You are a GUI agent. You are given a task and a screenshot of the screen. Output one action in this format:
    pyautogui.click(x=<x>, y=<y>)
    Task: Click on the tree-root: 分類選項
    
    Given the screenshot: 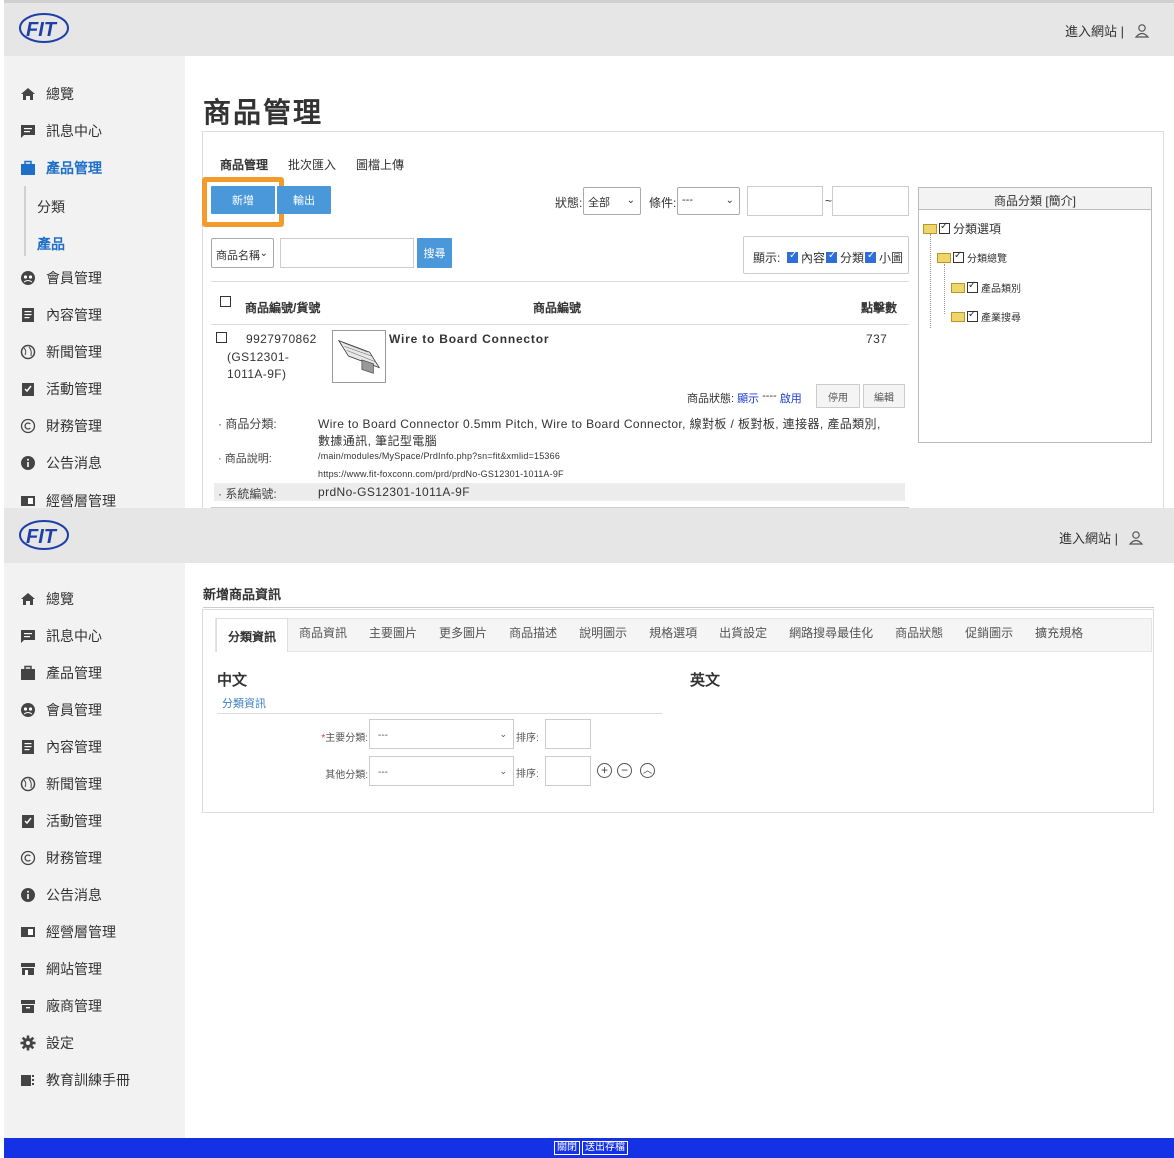 What is the action you would take?
    pyautogui.click(x=962, y=228)
    